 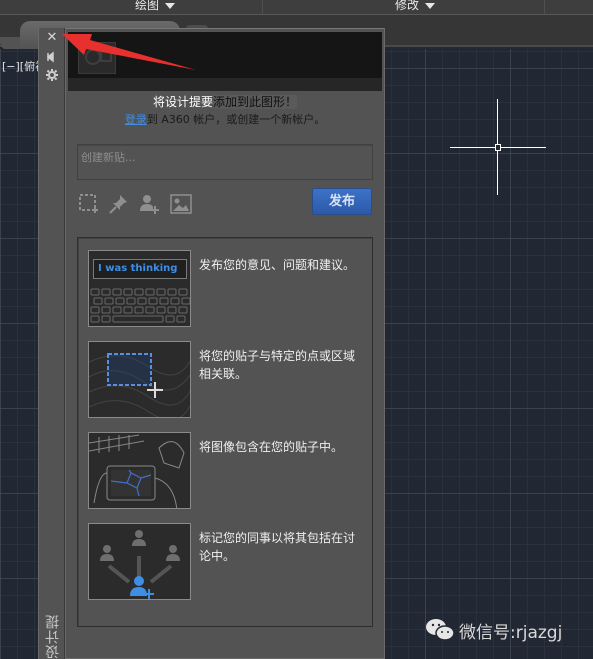 What do you see at coordinates (139, 470) in the screenshot?
I see `image-illustration` at bounding box center [139, 470].